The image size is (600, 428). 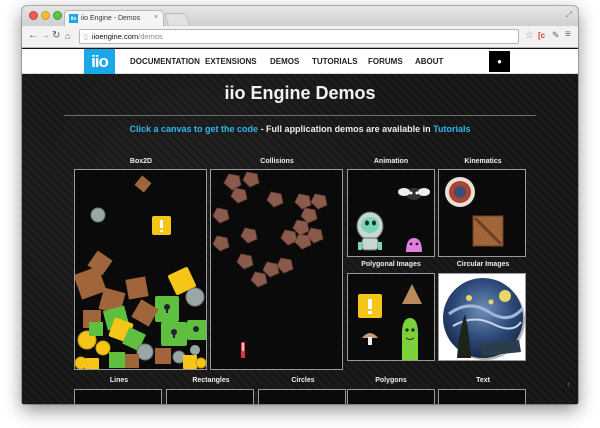 I want to click on circular-images-canvas, so click(x=482, y=317).